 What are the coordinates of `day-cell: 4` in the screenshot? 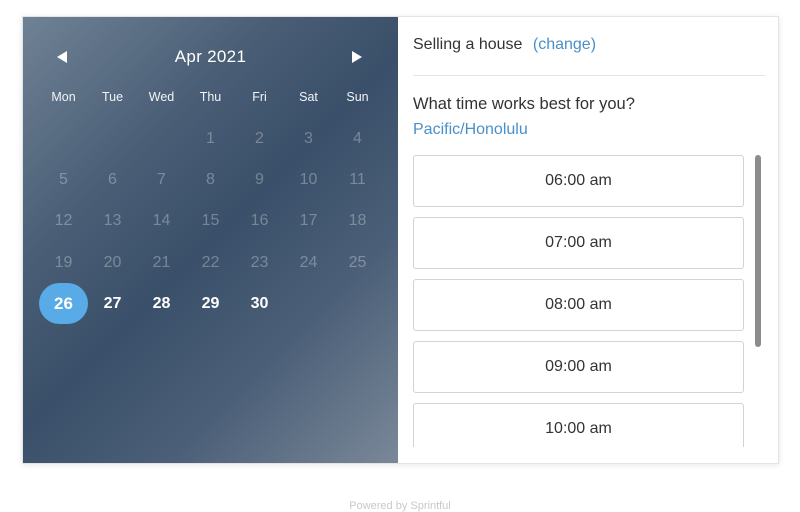 It's located at (357, 138).